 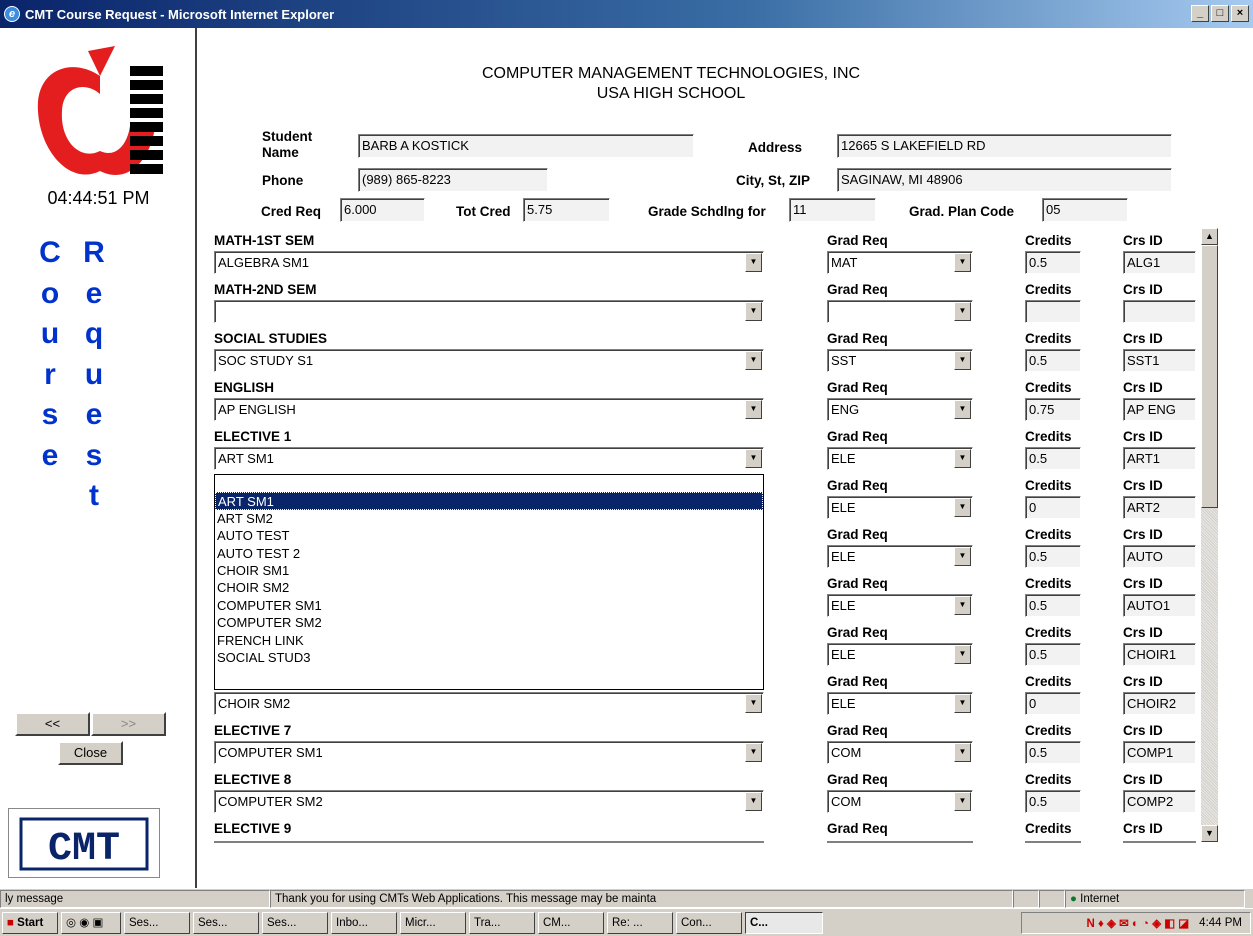 I want to click on quick-launch: ◎ ◉ ▣, so click(x=91, y=922).